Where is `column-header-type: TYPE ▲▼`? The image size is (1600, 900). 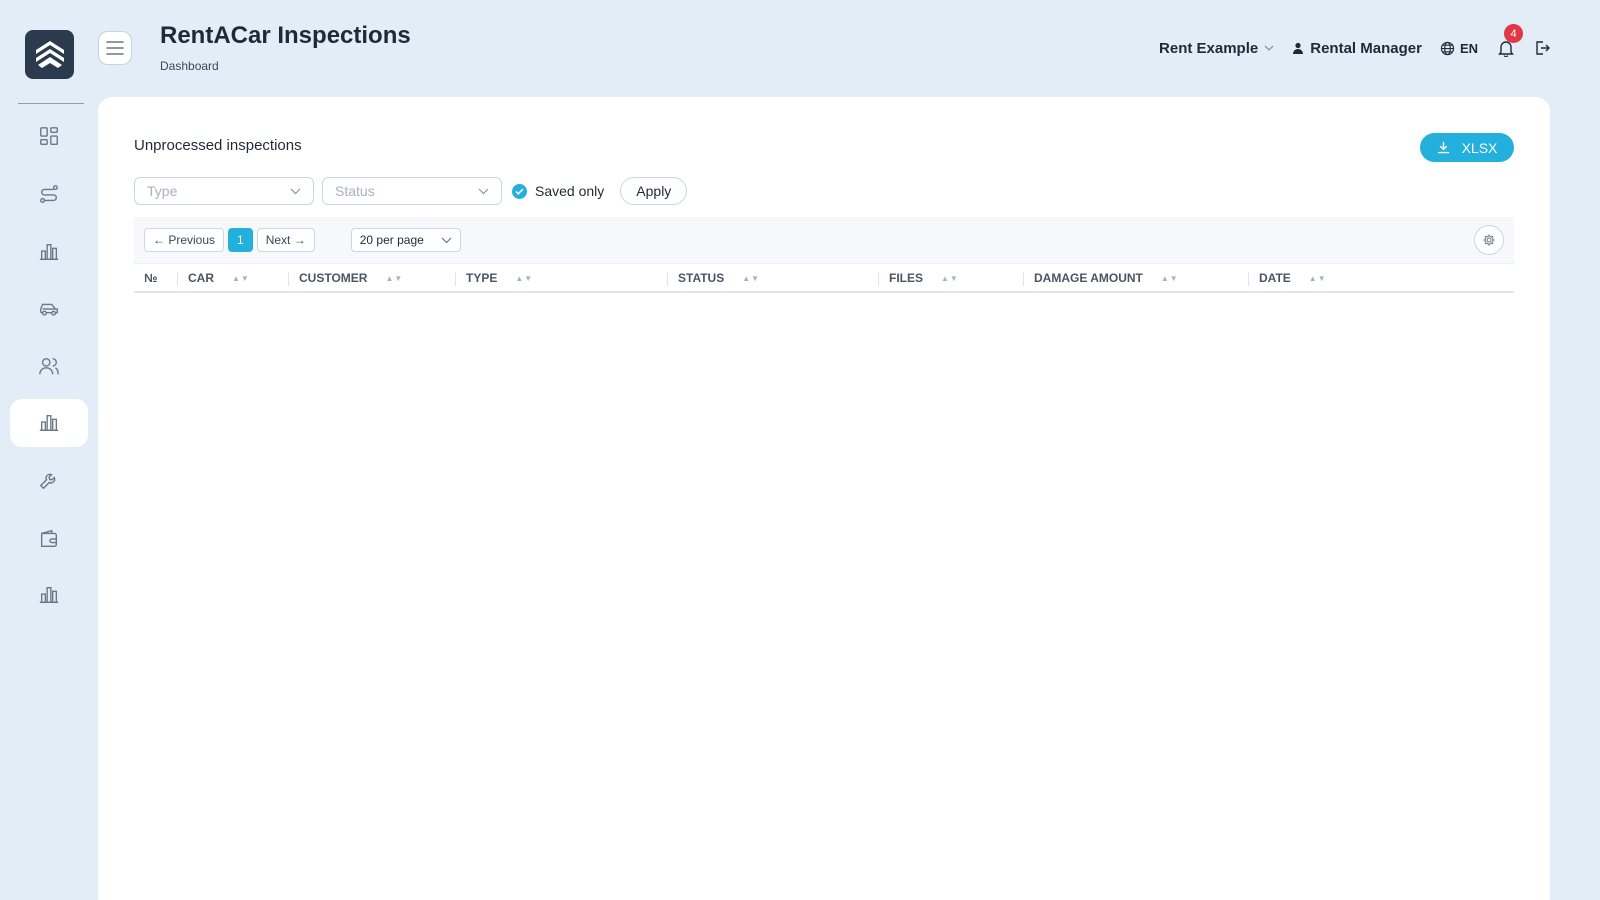
column-header-type: TYPE ▲▼ is located at coordinates (494, 278).